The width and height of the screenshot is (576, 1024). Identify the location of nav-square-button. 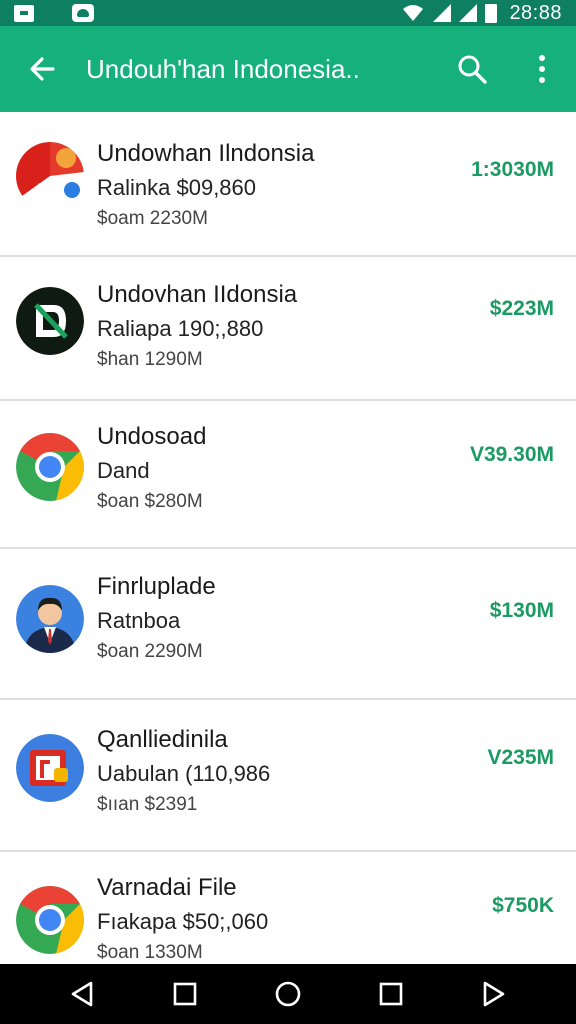
(185, 994).